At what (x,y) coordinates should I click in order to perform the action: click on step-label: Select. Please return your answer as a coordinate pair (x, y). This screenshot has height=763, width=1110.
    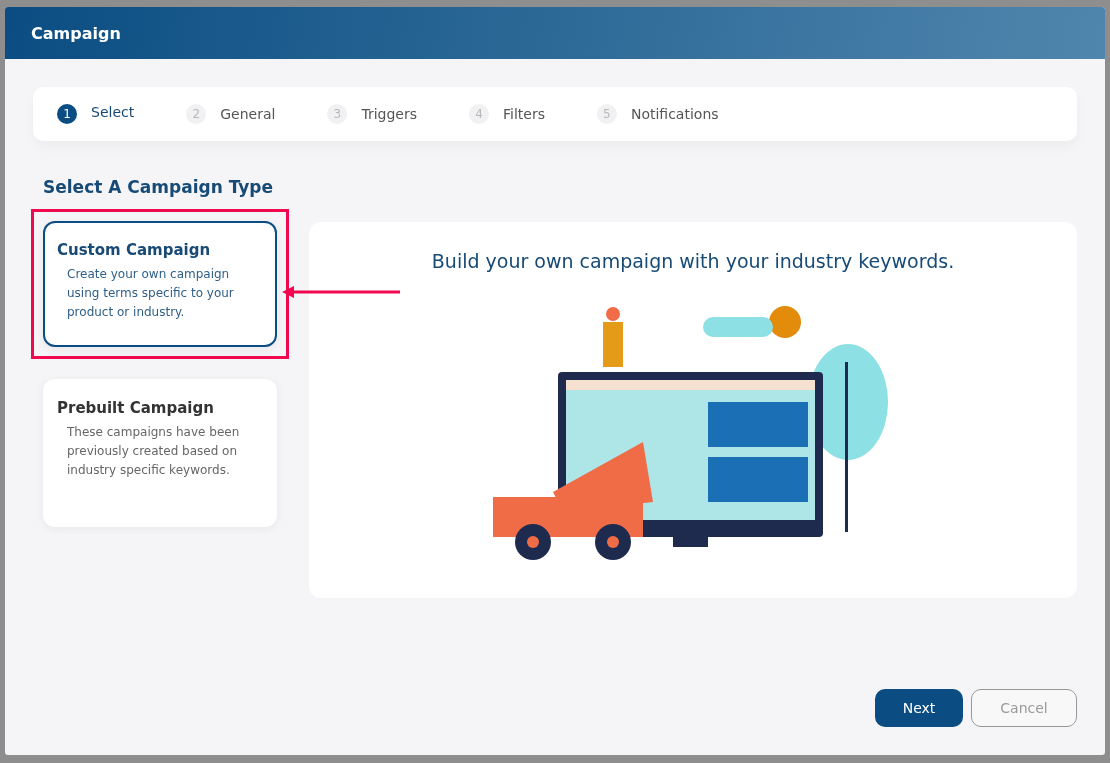
    Looking at the image, I should click on (113, 112).